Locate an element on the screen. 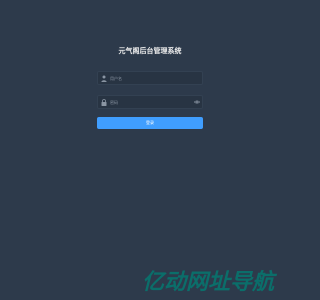 The height and width of the screenshot is (300, 320). login-button: 登录 is located at coordinates (150, 123).